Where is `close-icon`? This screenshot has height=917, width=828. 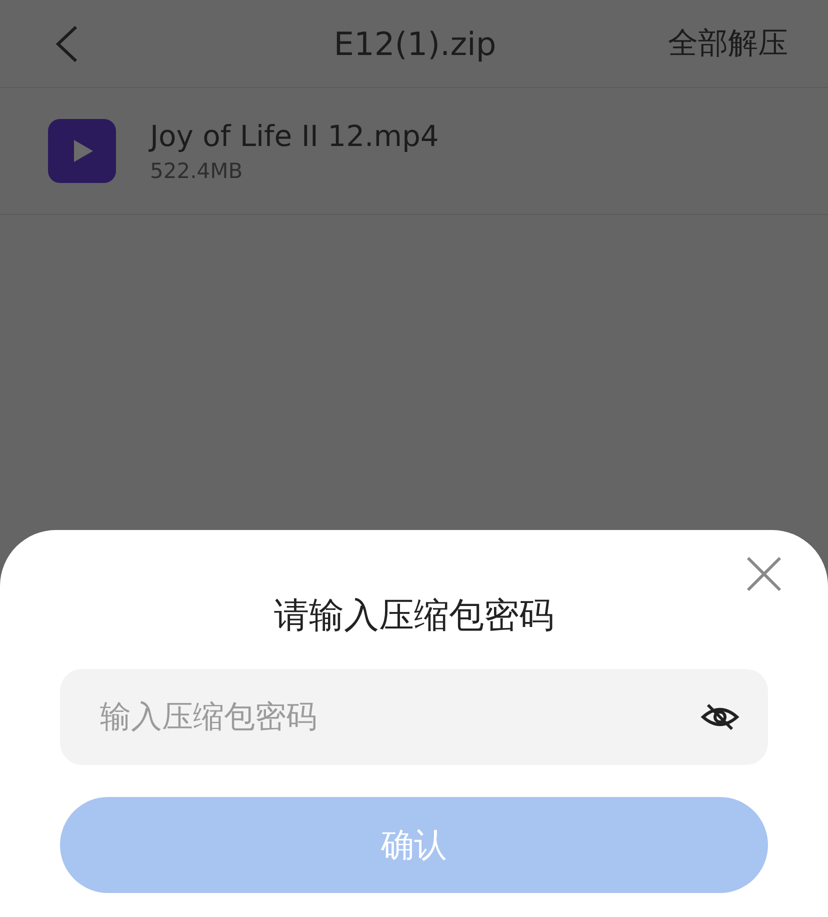
close-icon is located at coordinates (764, 574).